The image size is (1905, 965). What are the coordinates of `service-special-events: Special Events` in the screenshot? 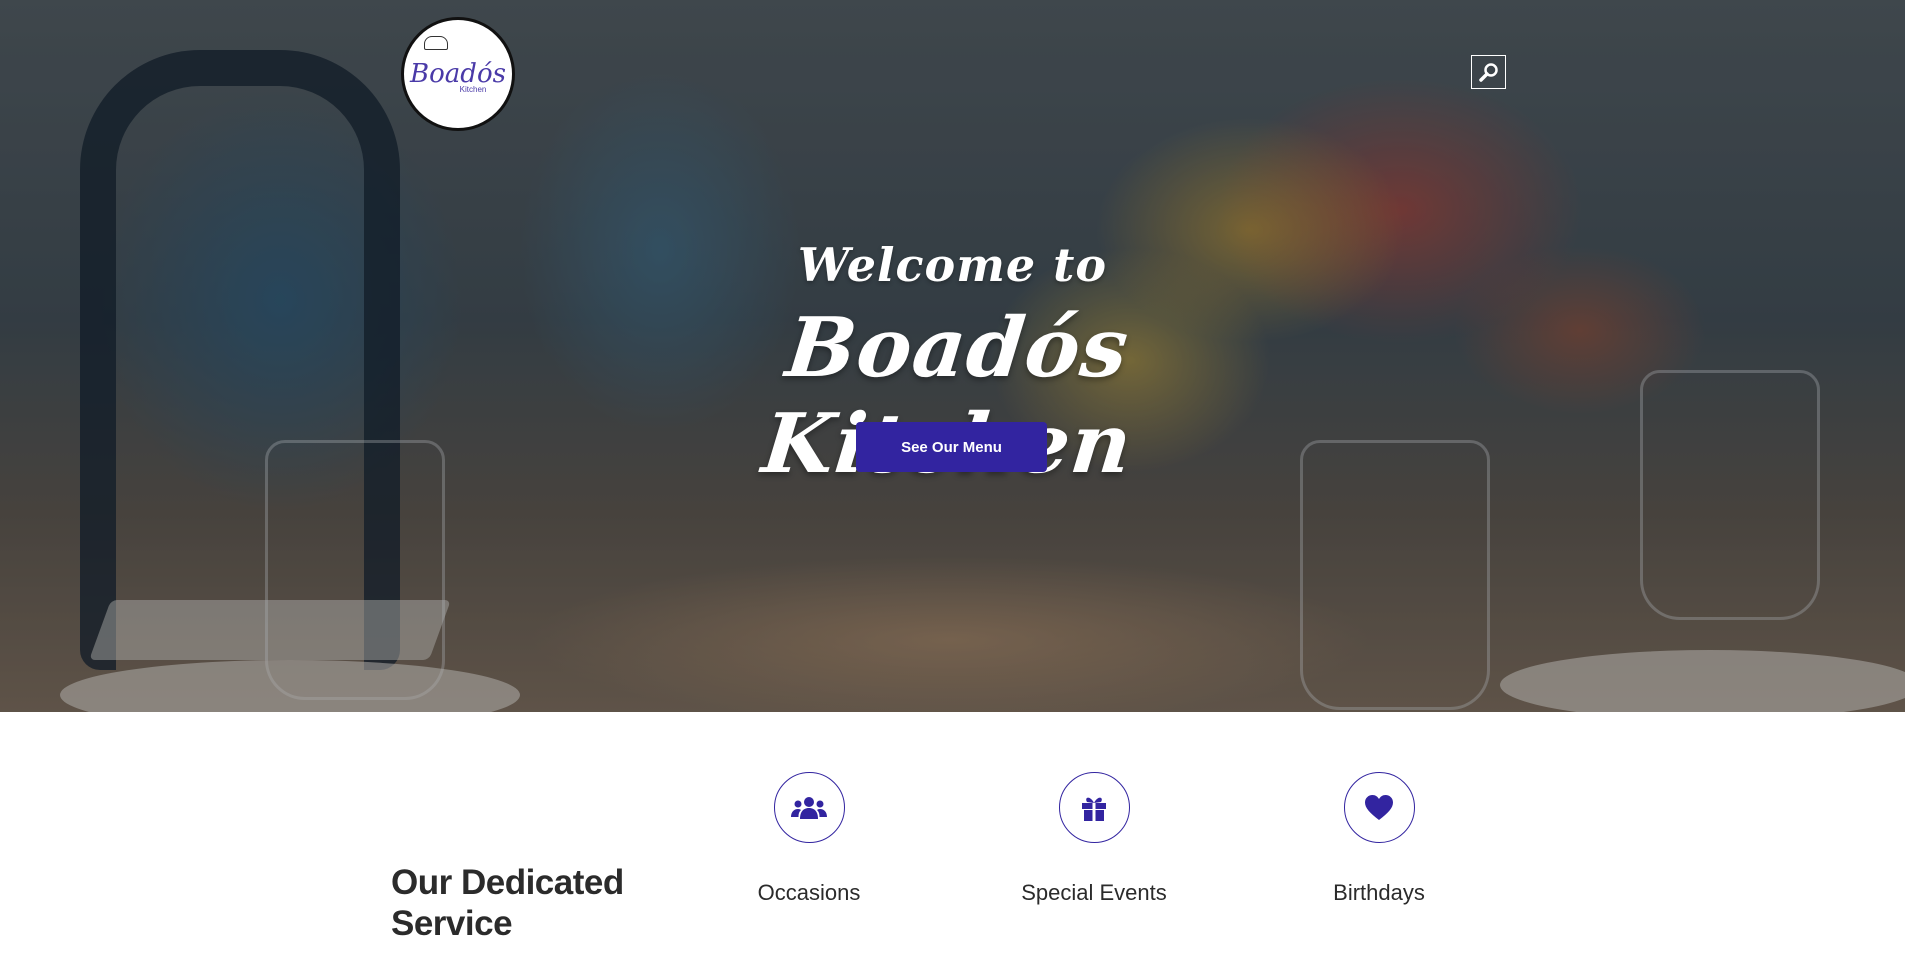 It's located at (1094, 839).